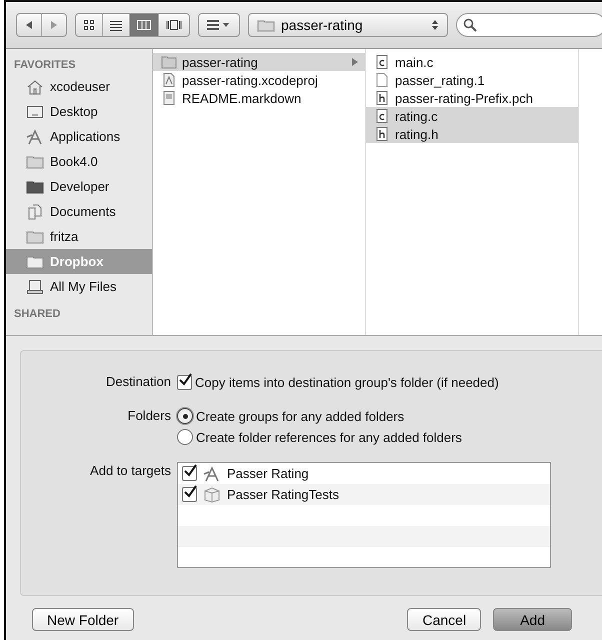 The height and width of the screenshot is (640, 602). Describe the element at coordinates (79, 286) in the screenshot. I see `sidebar-item: All My Files` at that location.